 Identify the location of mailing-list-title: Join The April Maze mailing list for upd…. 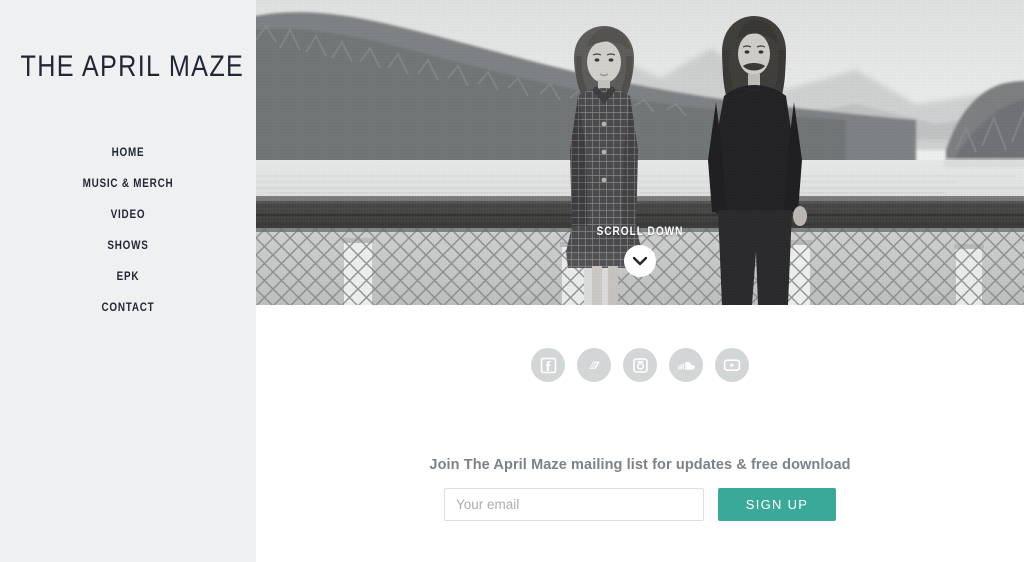
(640, 465).